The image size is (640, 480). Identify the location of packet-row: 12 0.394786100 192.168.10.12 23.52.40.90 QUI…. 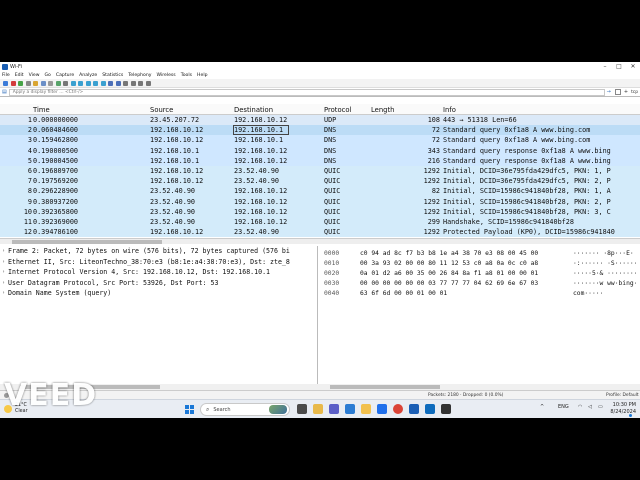
(320, 232).